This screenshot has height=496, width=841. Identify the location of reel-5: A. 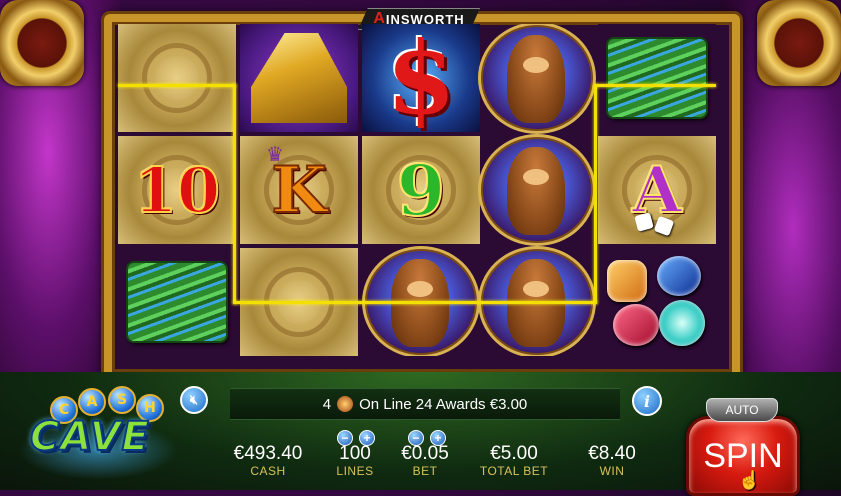
(657, 190).